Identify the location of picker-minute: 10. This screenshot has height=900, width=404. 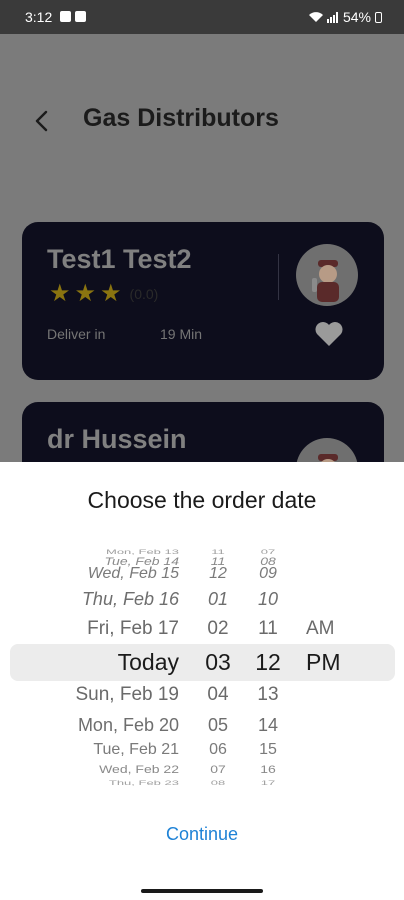
(268, 599).